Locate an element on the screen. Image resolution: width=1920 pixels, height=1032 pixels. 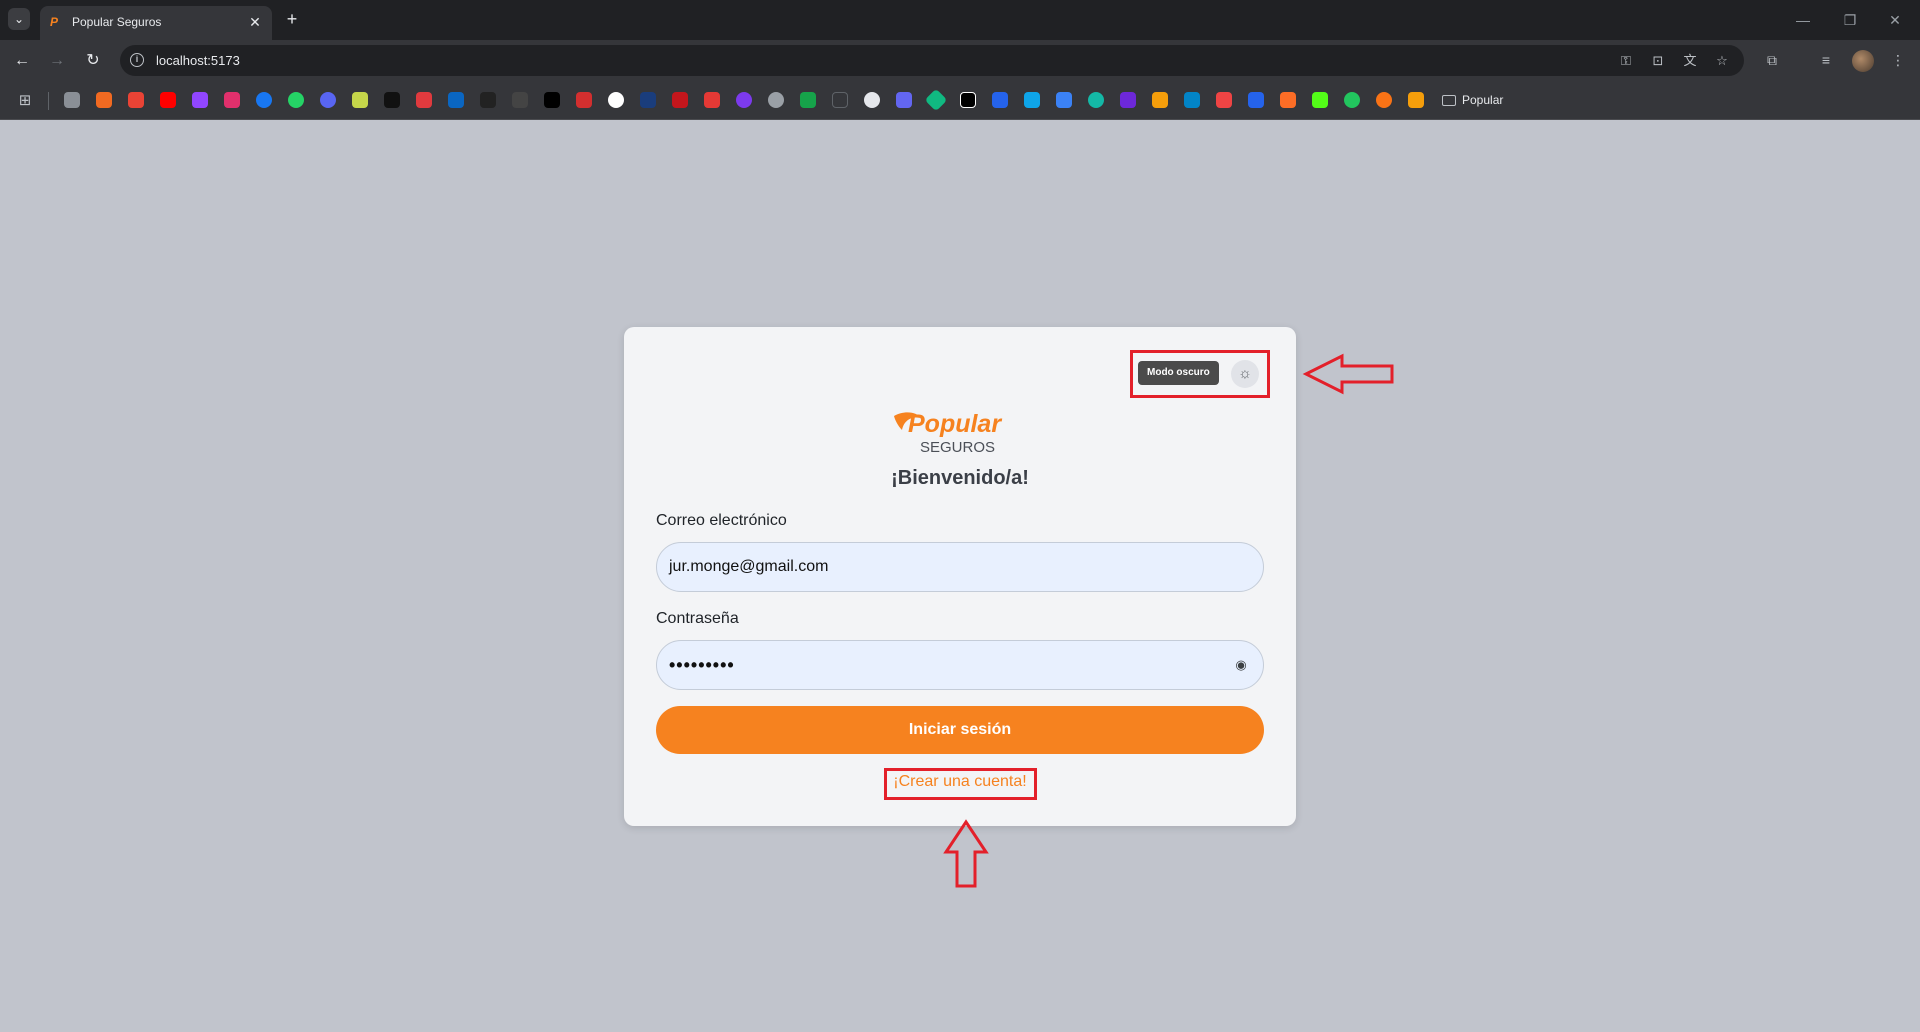
password-field: ••••••••• ◉ is located at coordinates (960, 665).